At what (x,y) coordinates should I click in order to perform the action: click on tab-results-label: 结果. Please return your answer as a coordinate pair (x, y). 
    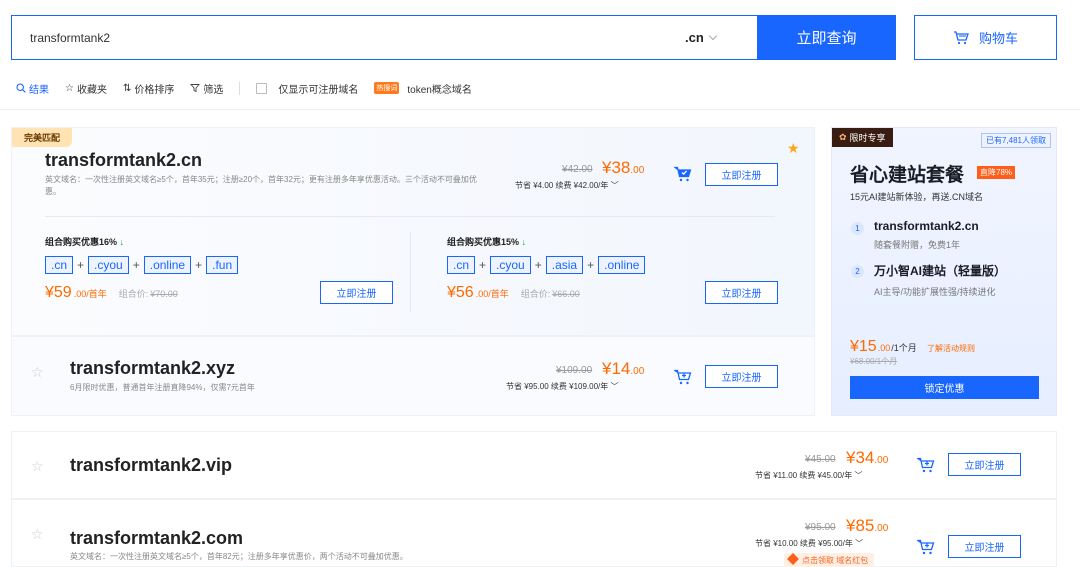
    Looking at the image, I should click on (39, 90).